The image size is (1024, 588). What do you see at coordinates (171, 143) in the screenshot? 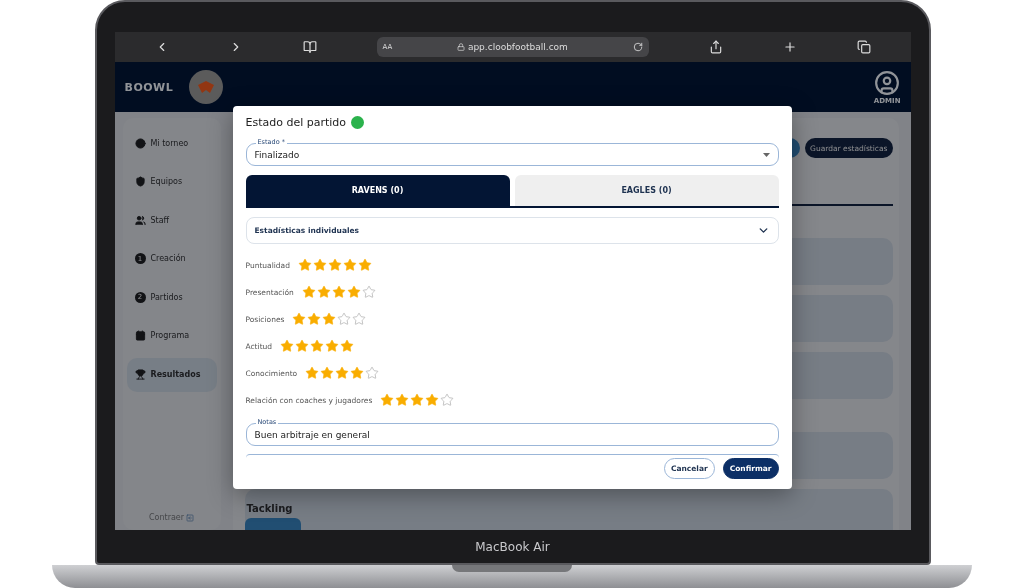
I see `sidebar-item: Mi torneo` at bounding box center [171, 143].